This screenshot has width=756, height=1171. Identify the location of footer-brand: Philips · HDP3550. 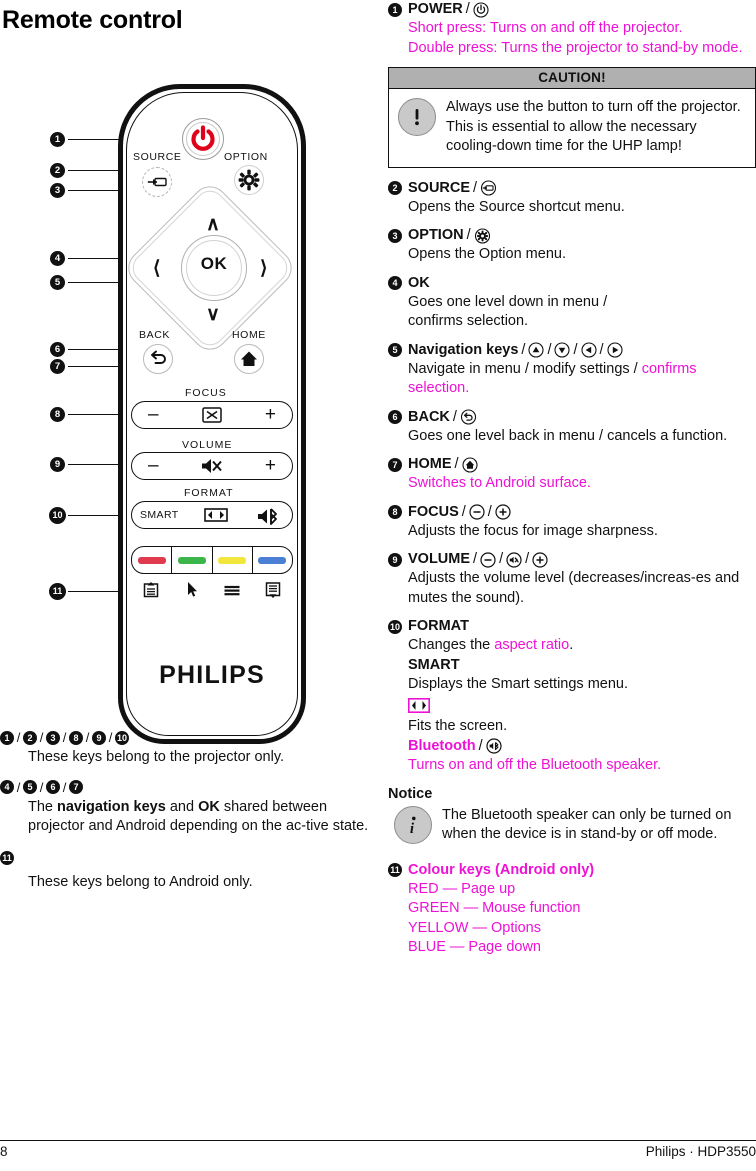
(700, 1151).